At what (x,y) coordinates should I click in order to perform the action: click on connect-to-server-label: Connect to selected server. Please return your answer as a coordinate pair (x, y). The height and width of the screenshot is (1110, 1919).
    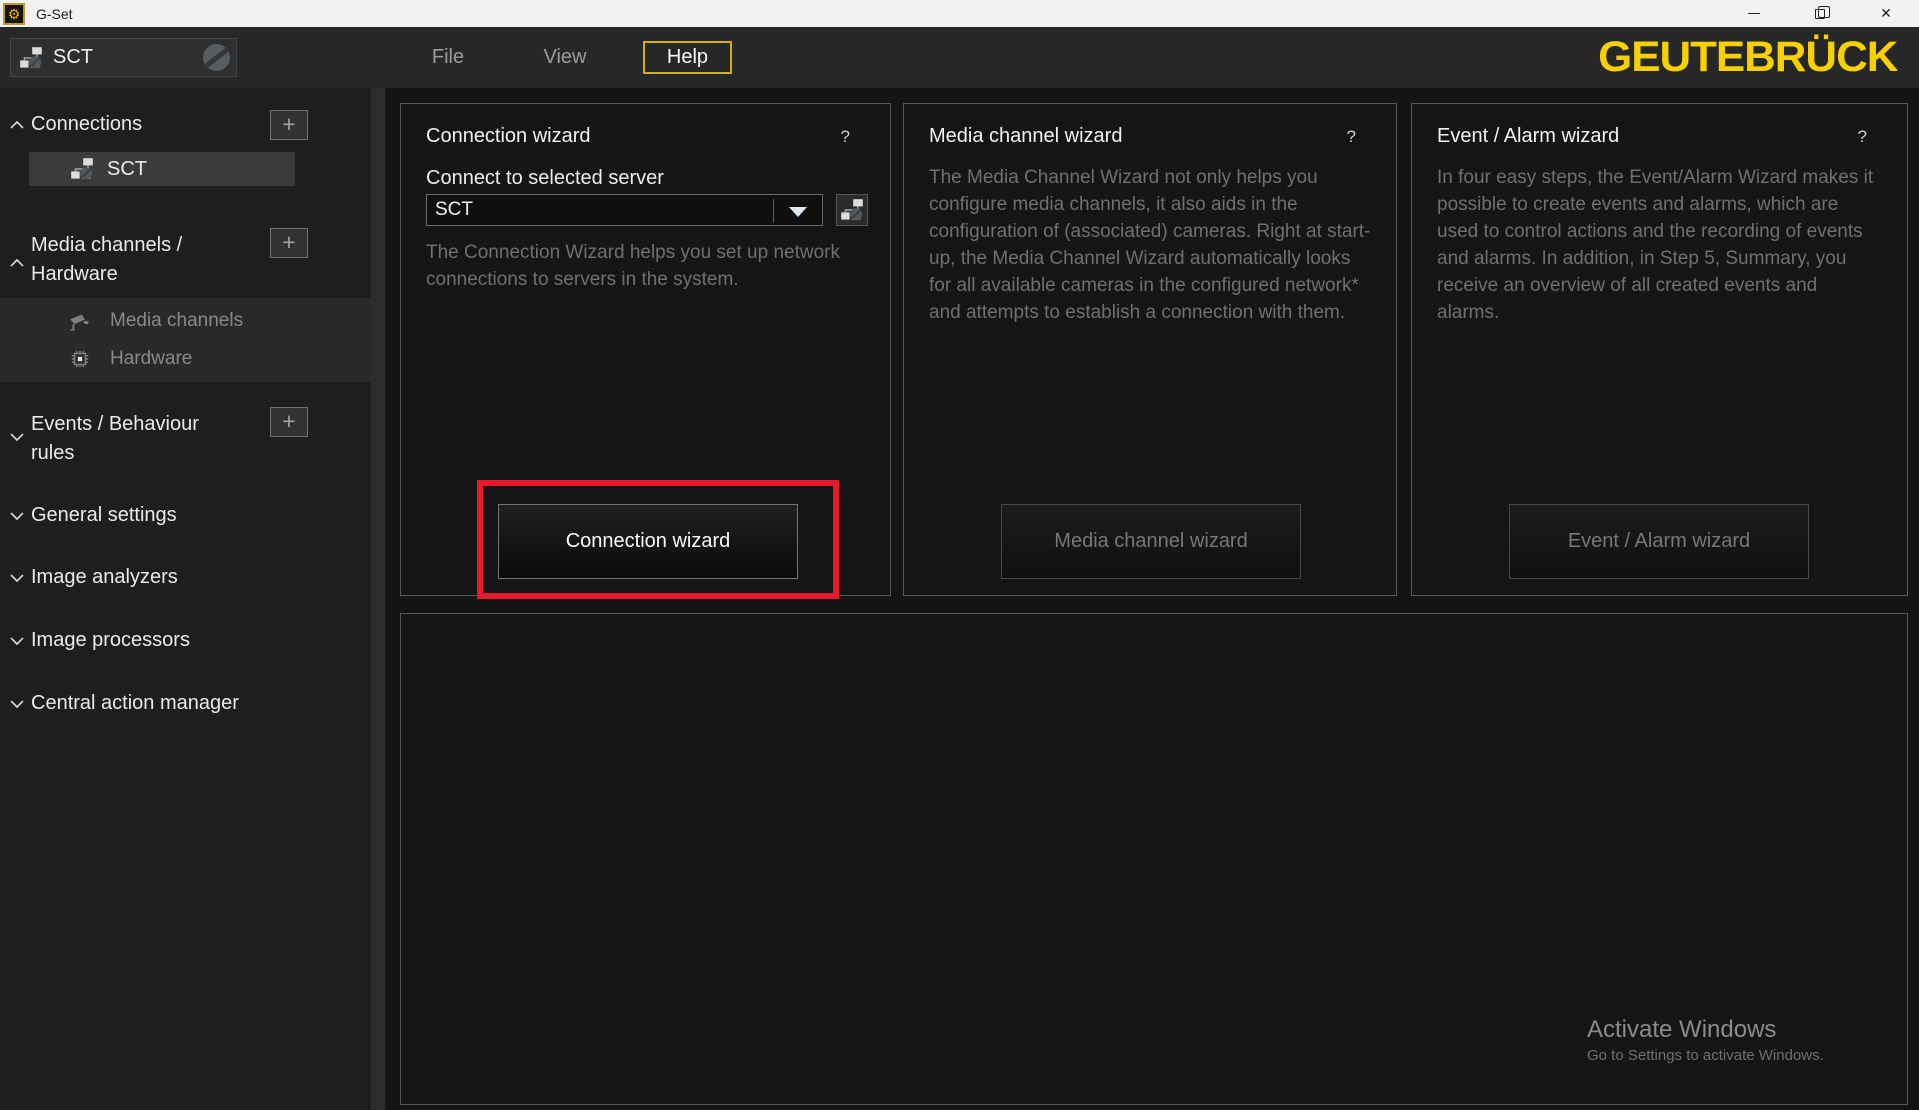
    Looking at the image, I should click on (545, 178).